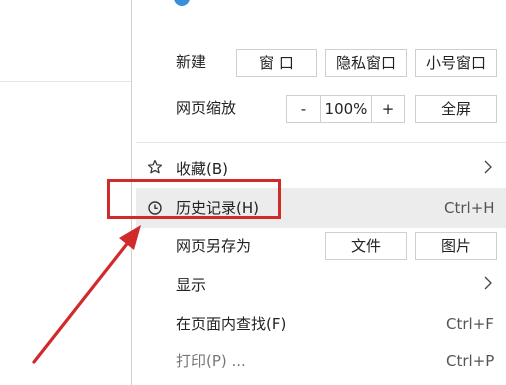  What do you see at coordinates (194, 199) in the screenshot?
I see `highlight-box` at bounding box center [194, 199].